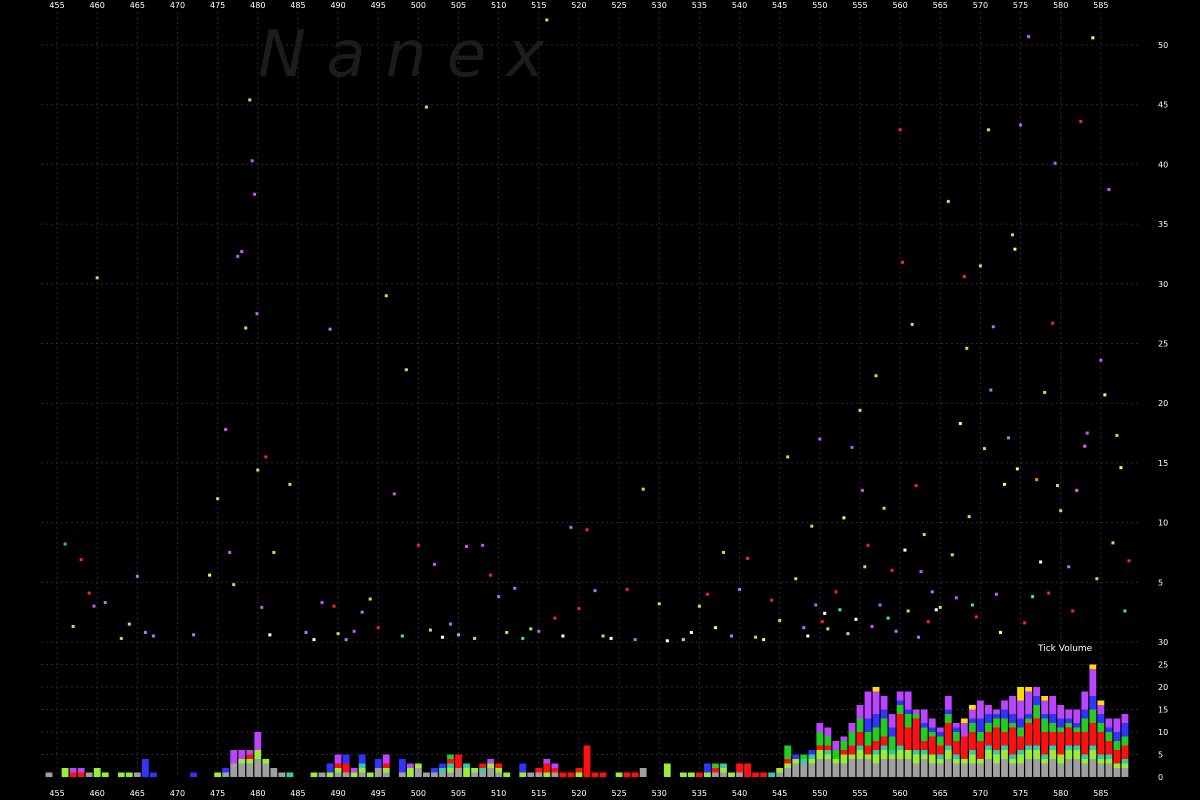 This screenshot has height=800, width=1200. I want to click on x-tick-label-bottom: 585, so click(1100, 793).